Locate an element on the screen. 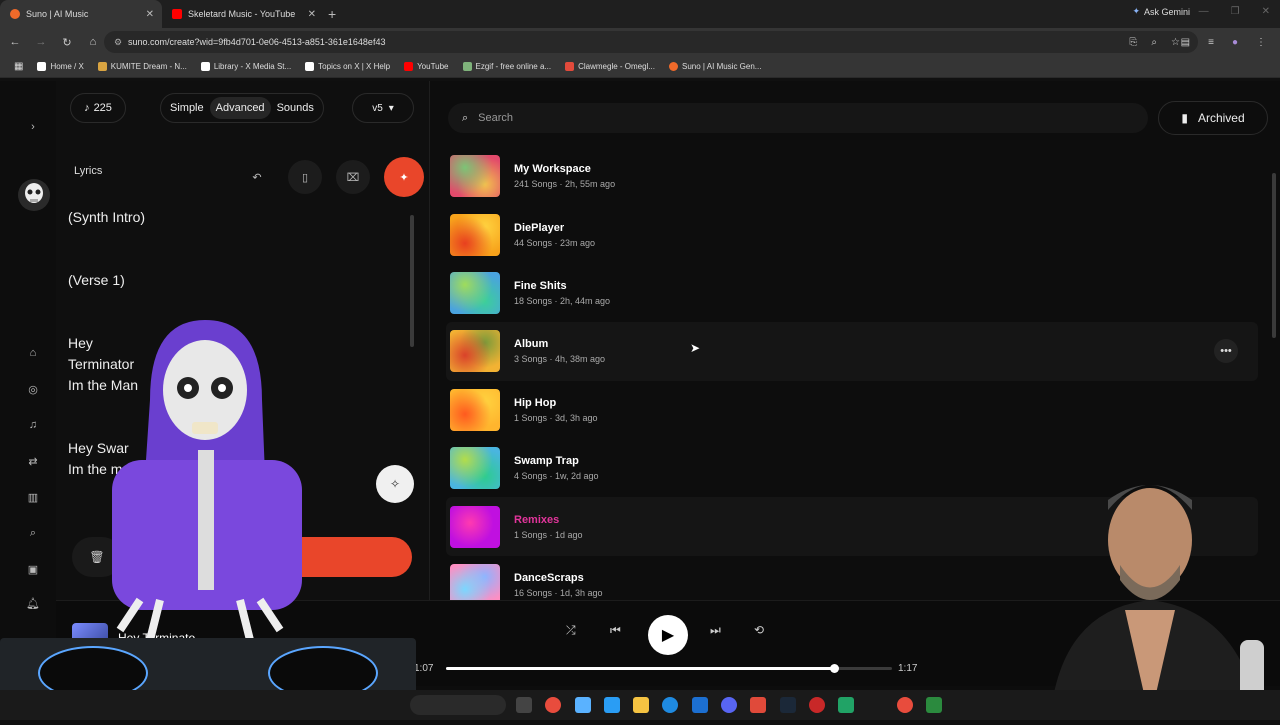  playlist-icon: ≡ is located at coordinates (1211, 42).